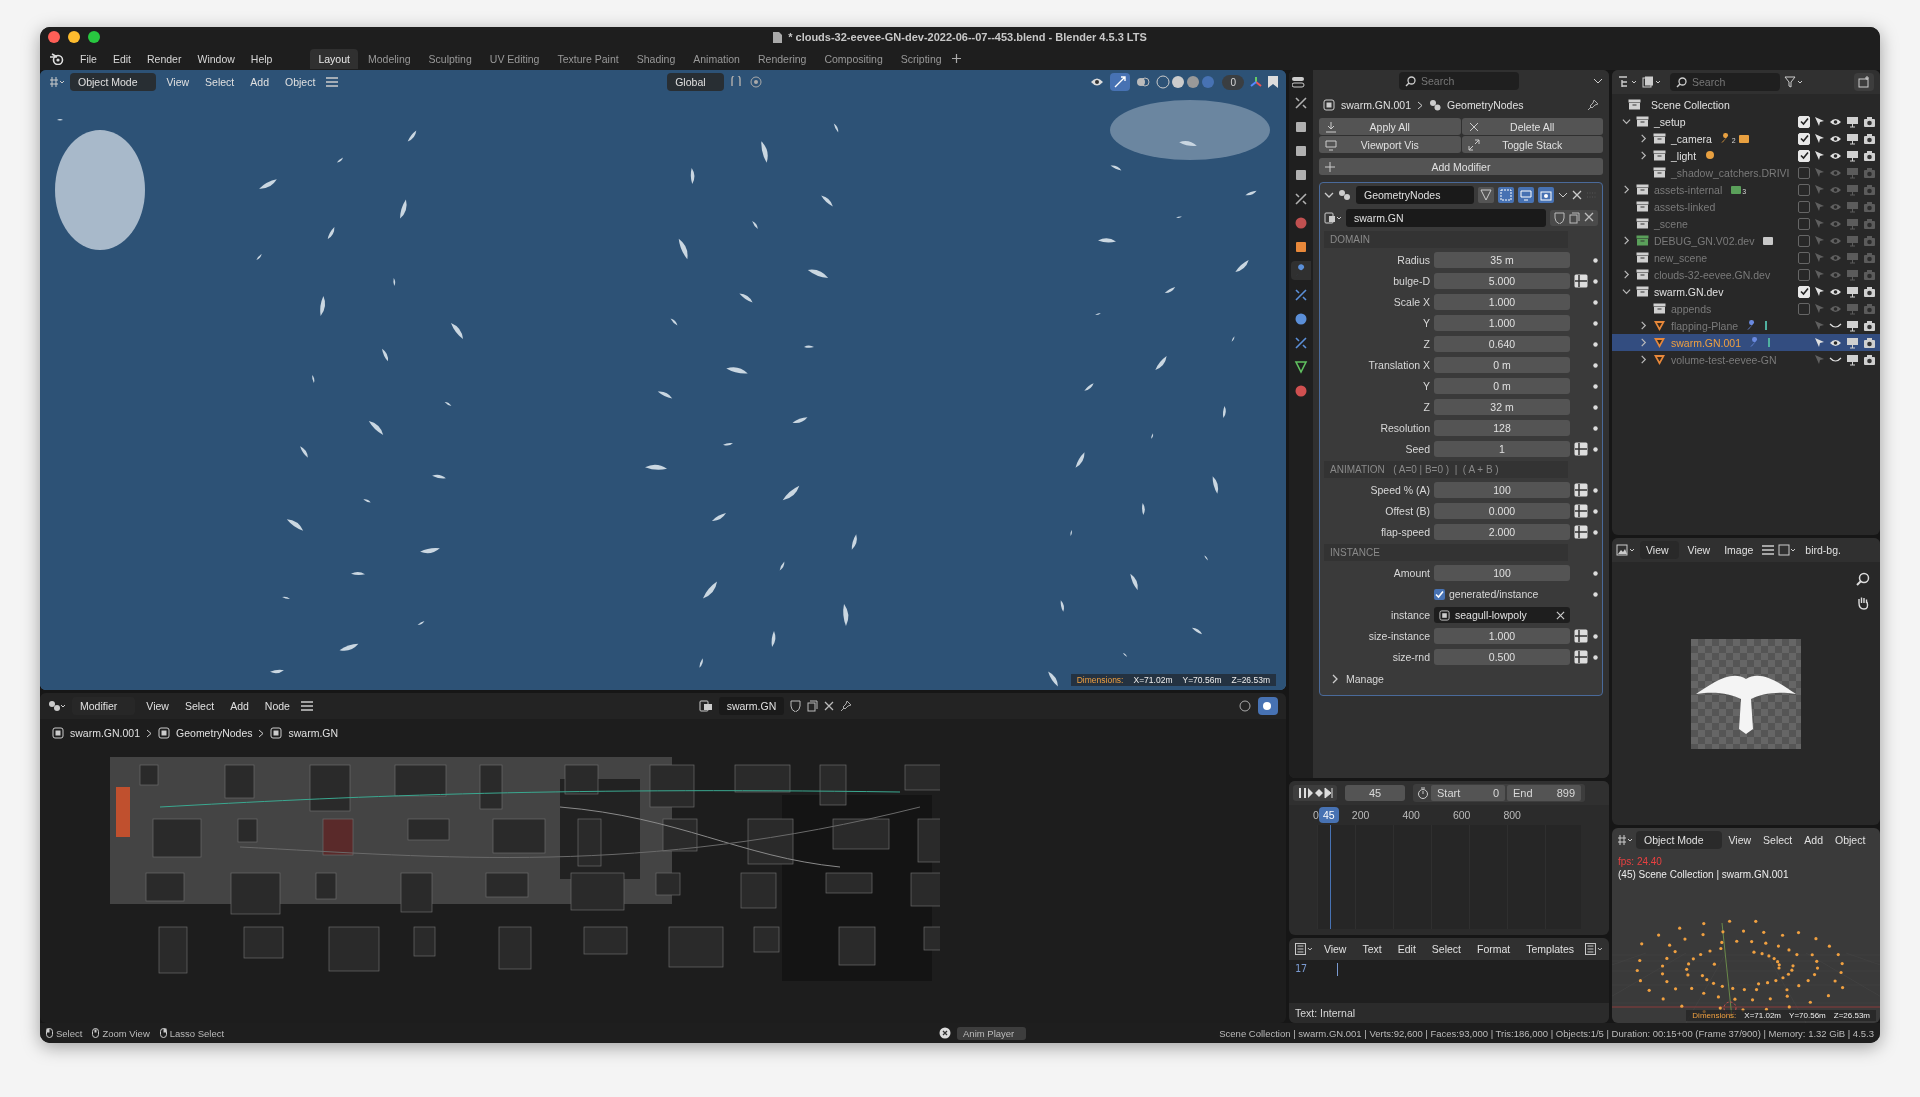  What do you see at coordinates (1739, 550) in the screenshot?
I see `menu-item: Image` at bounding box center [1739, 550].